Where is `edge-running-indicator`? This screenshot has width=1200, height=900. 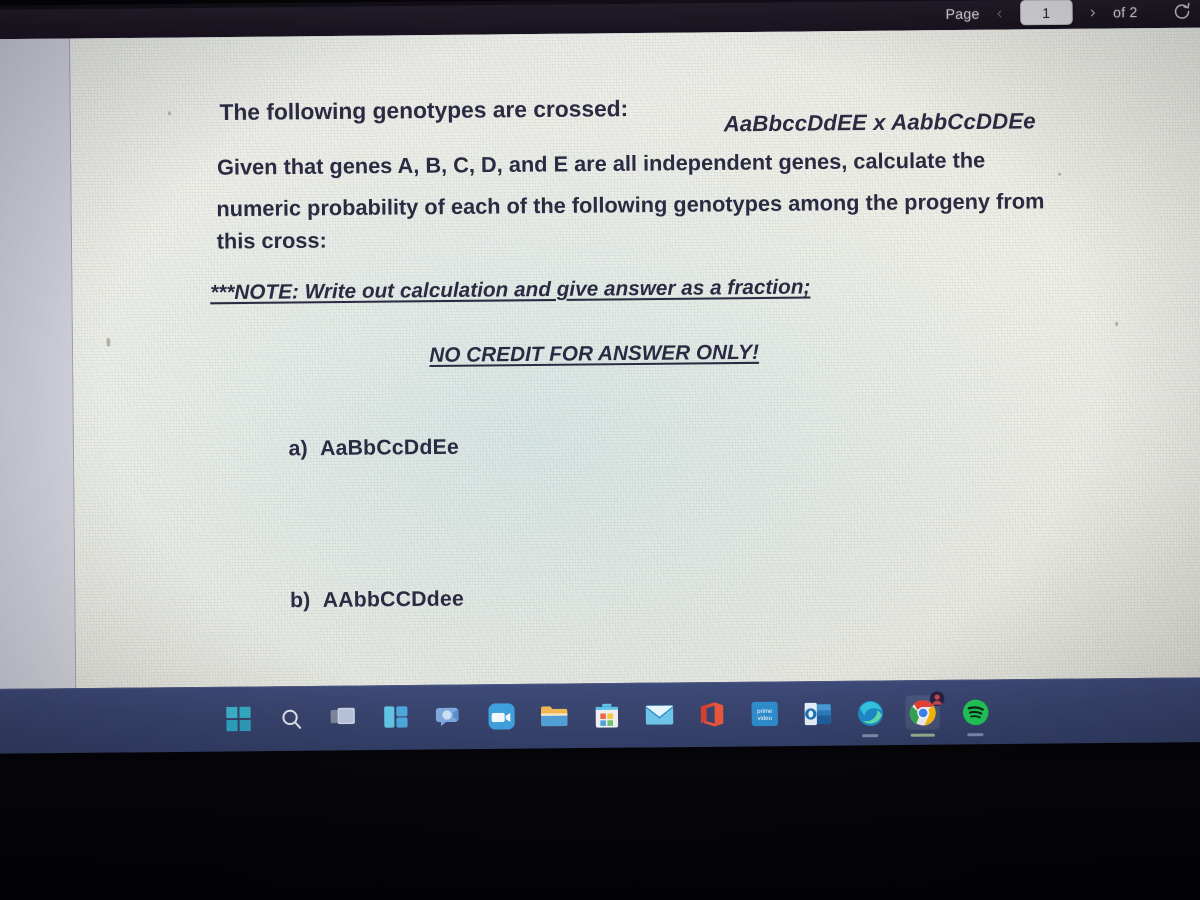 edge-running-indicator is located at coordinates (870, 736).